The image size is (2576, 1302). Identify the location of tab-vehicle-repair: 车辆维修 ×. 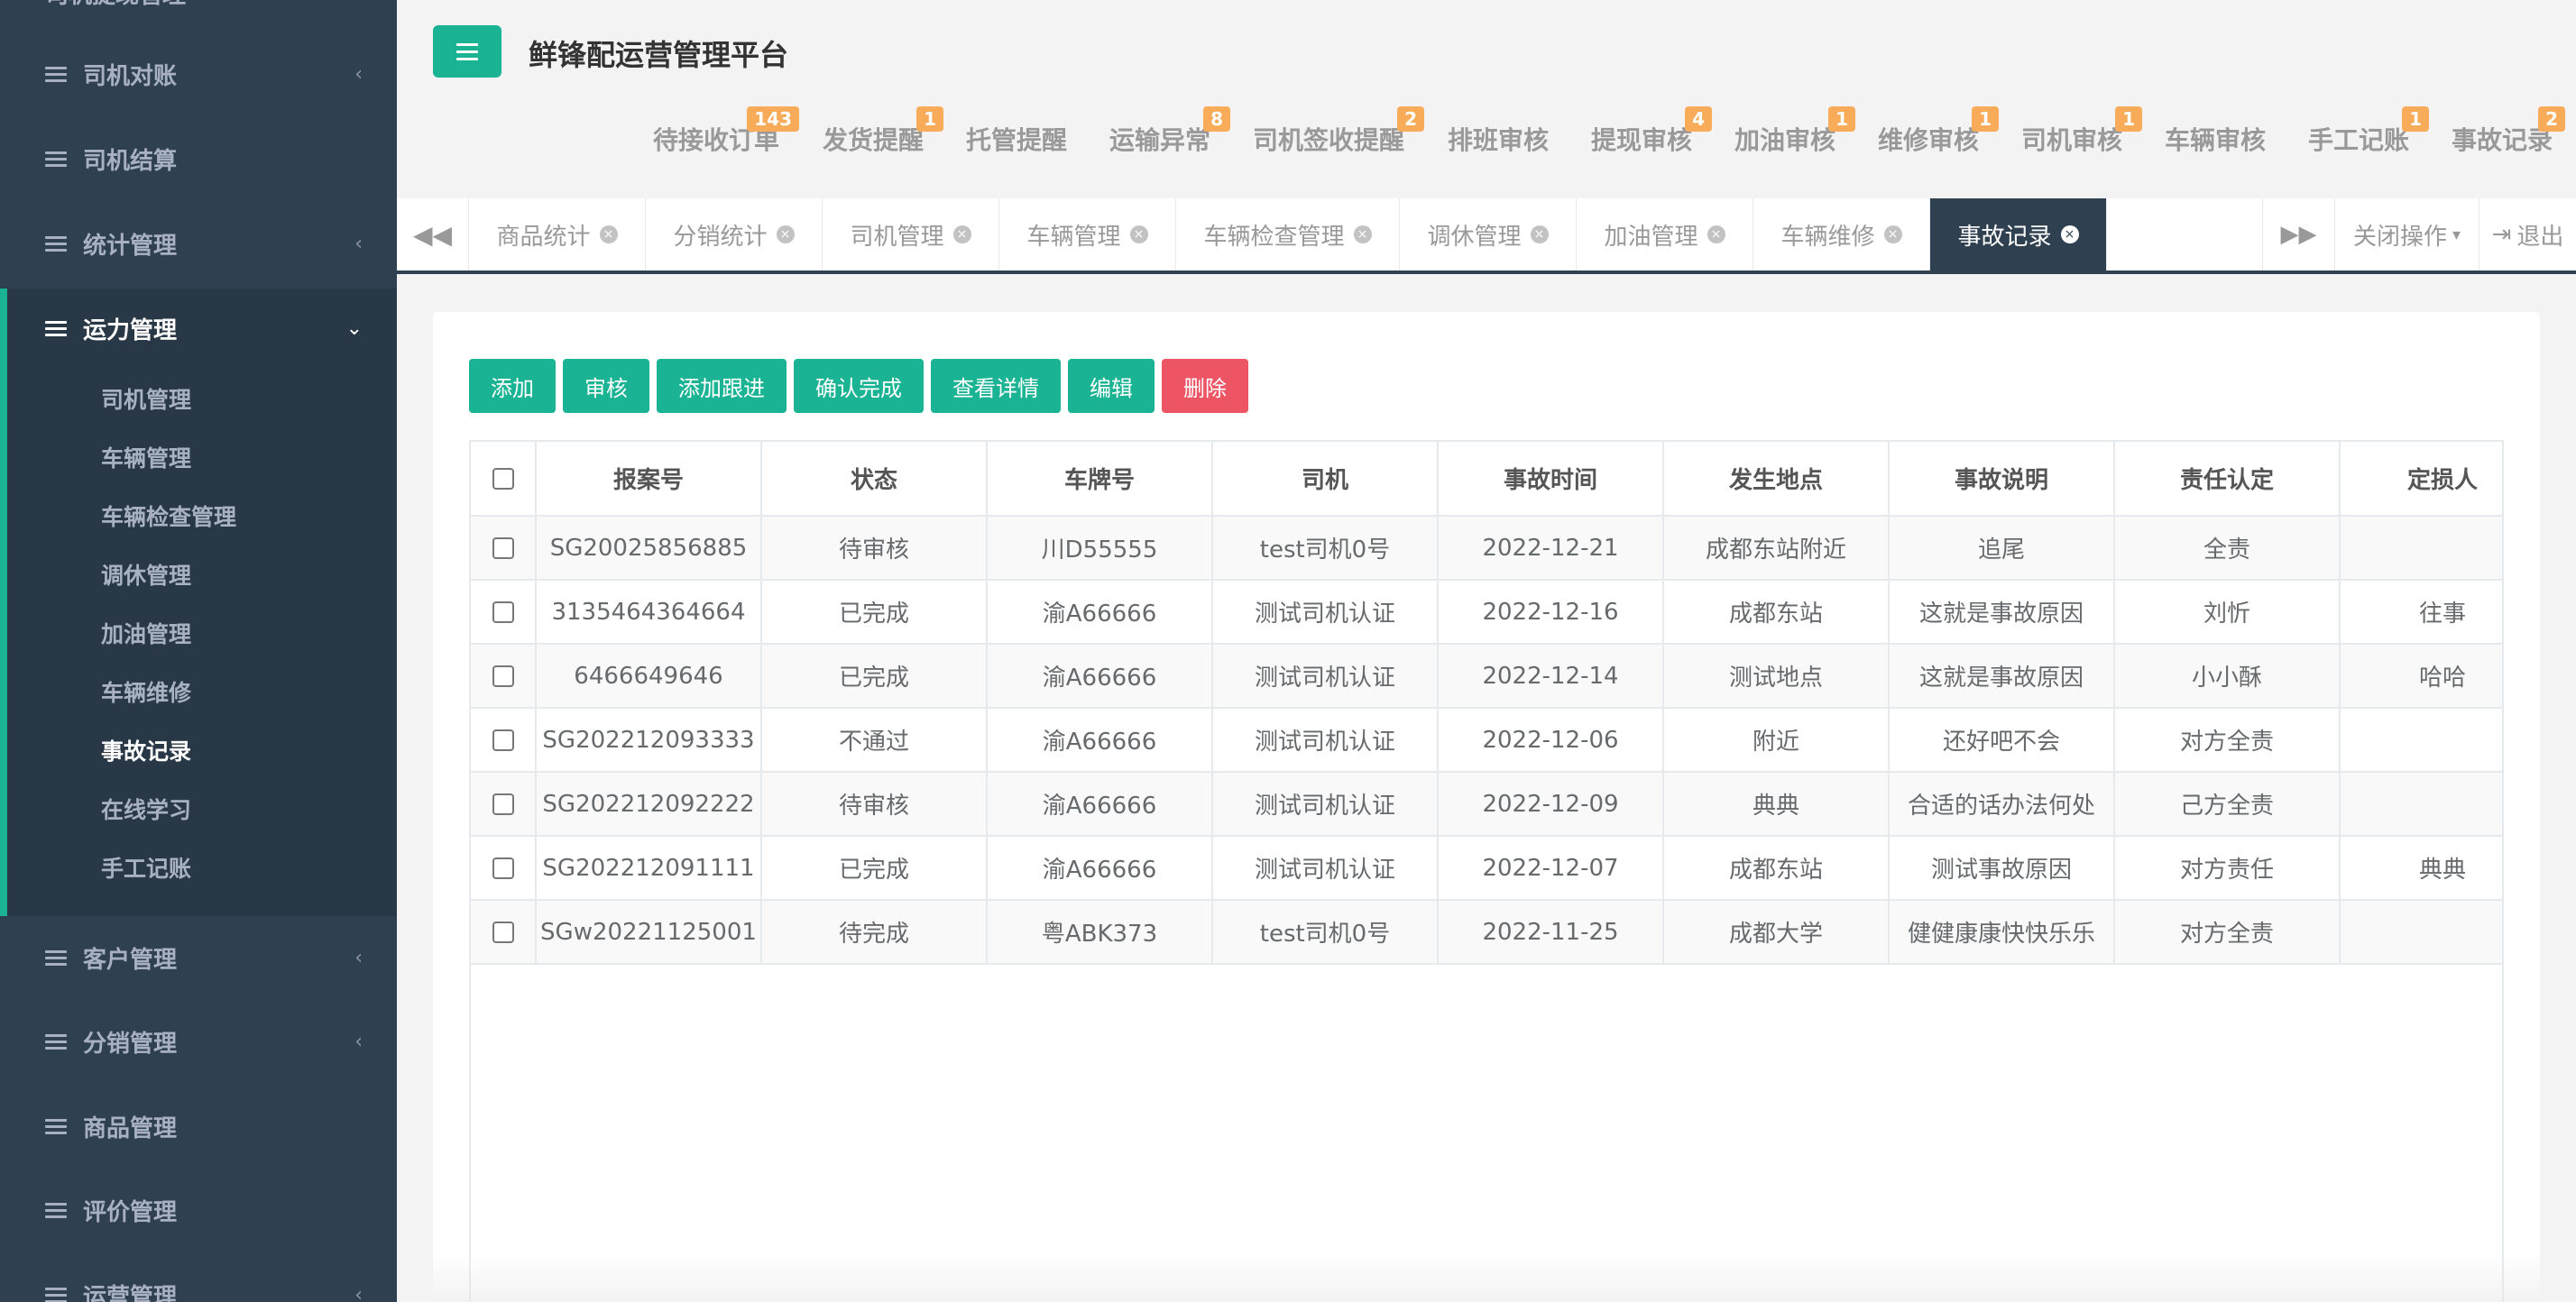
(1842, 234).